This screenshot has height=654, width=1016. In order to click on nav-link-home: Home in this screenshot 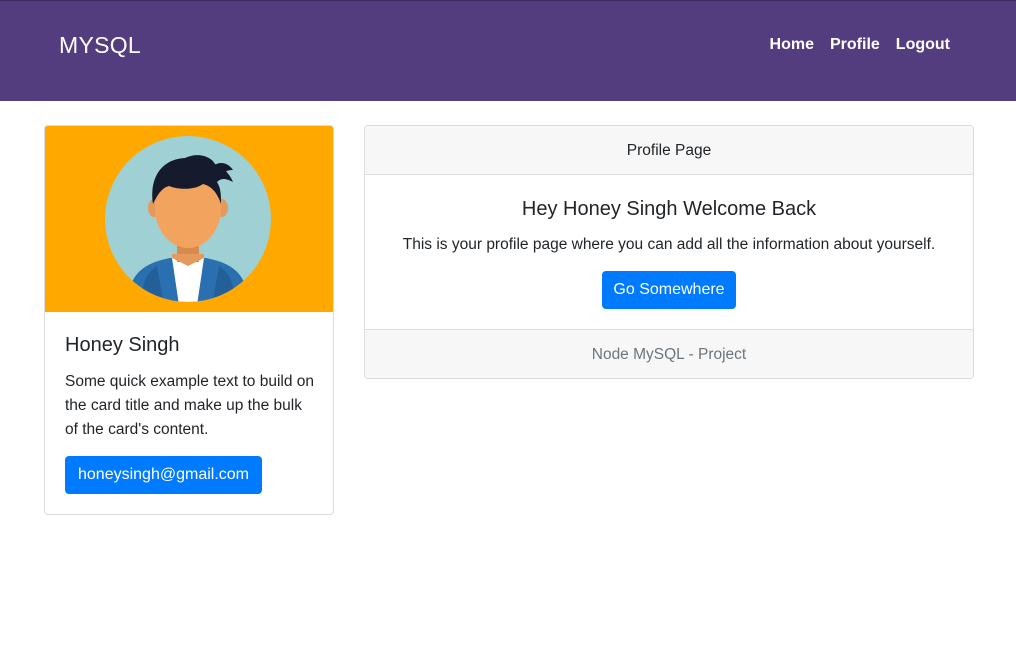, I will do `click(792, 45)`.